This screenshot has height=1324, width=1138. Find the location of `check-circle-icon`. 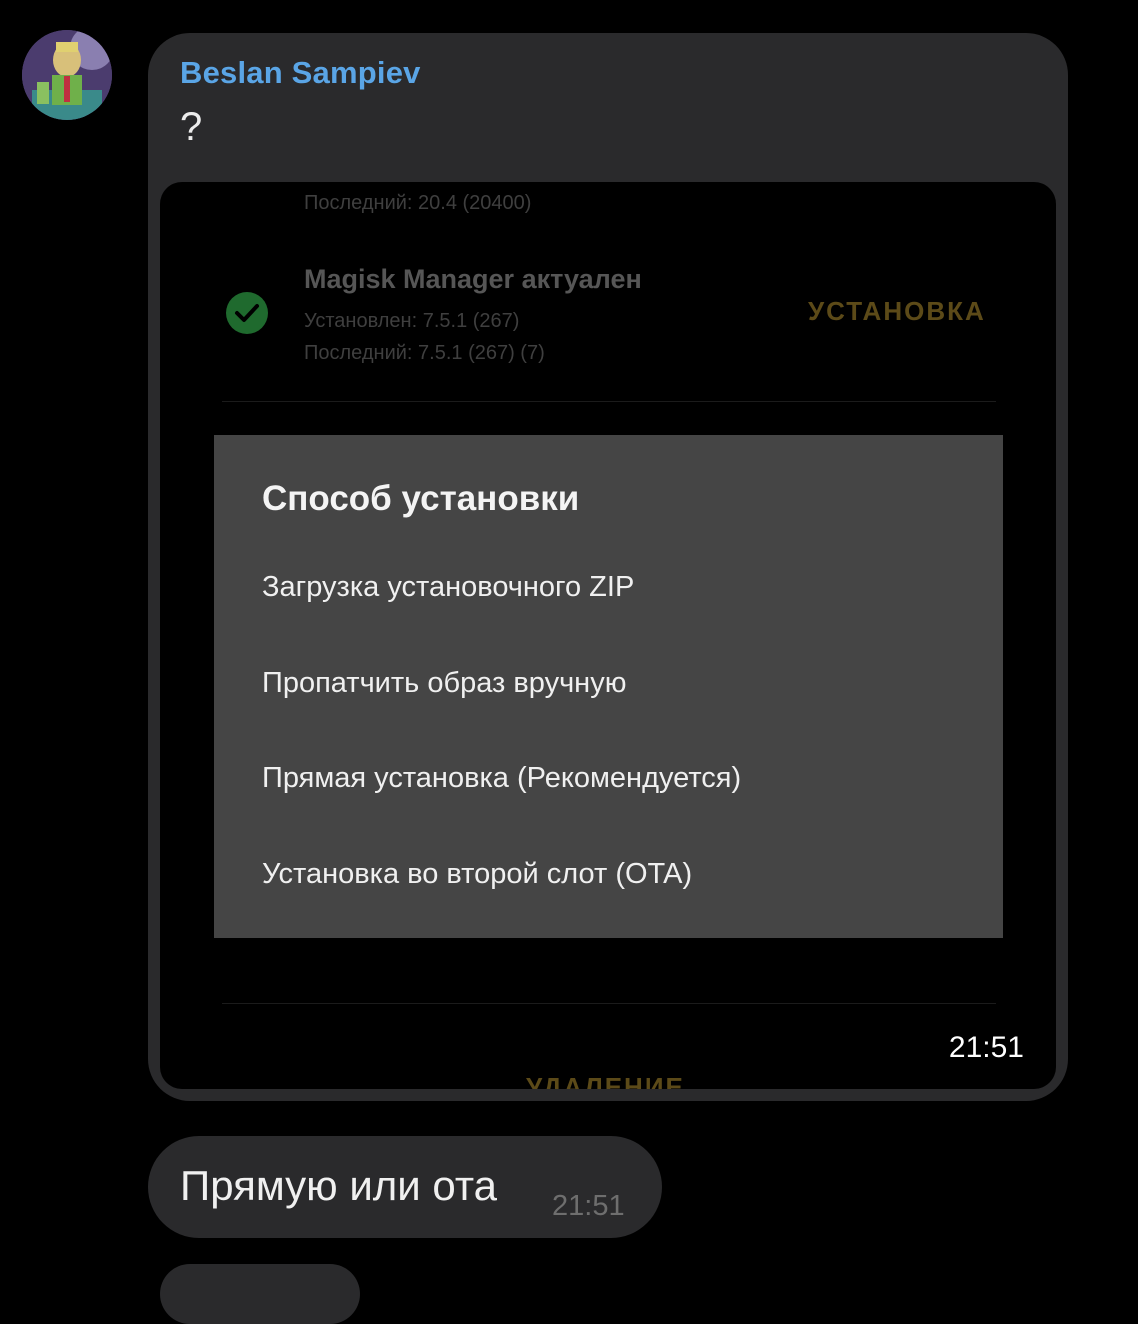

check-circle-icon is located at coordinates (247, 313).